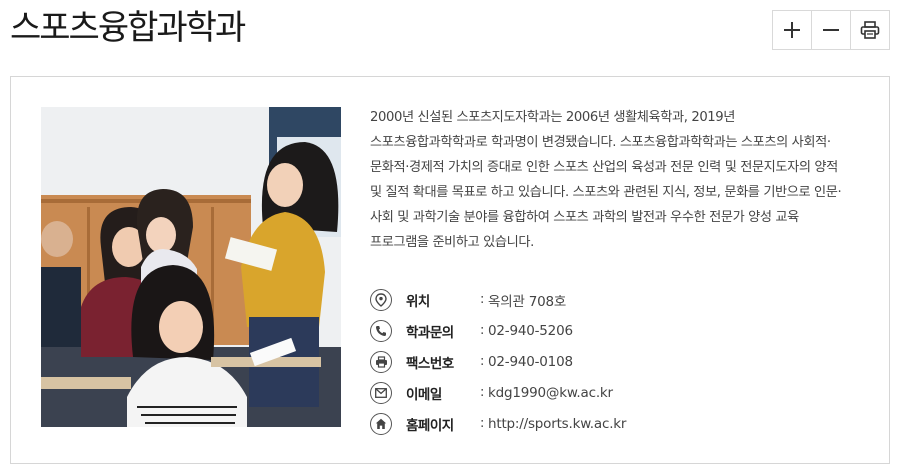 This screenshot has height=467, width=899. Describe the element at coordinates (381, 299) in the screenshot. I see `location-pin-icon` at that location.